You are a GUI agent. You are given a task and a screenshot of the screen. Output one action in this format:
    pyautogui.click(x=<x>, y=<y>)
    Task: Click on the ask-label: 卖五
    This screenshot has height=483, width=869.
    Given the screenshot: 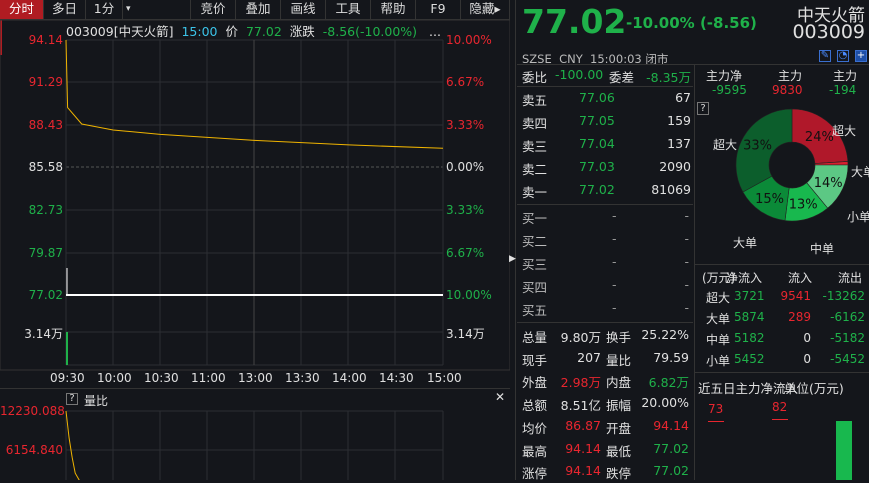 What is the action you would take?
    pyautogui.click(x=535, y=100)
    